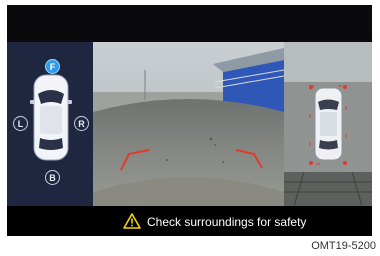 The width and height of the screenshot is (380, 256). What do you see at coordinates (132, 221) in the screenshot?
I see `warning-triangle-icon` at bounding box center [132, 221].